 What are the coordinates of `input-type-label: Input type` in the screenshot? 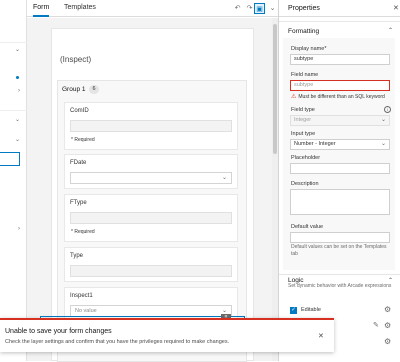 It's located at (303, 134).